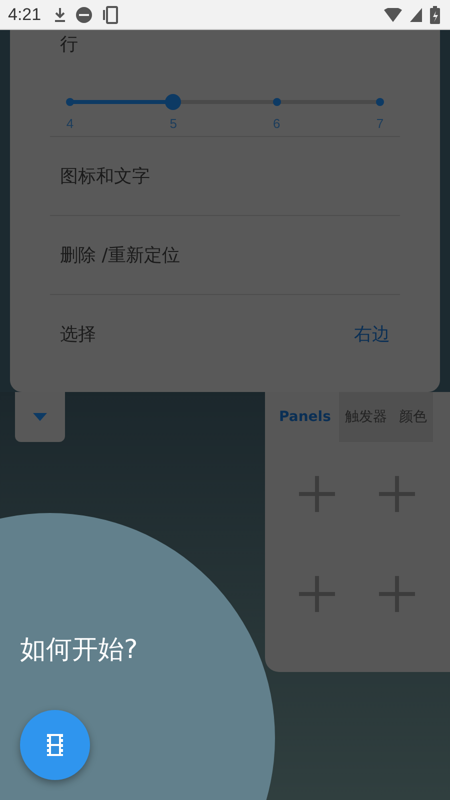 The width and height of the screenshot is (450, 800). I want to click on caret-icon, so click(40, 417).